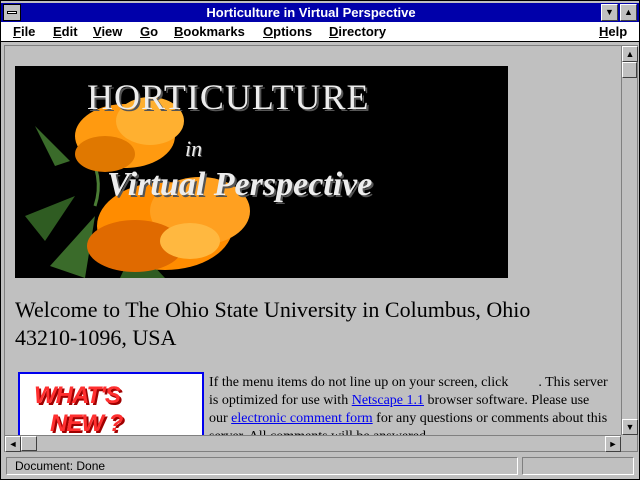  Describe the element at coordinates (29, 443) in the screenshot. I see `horizontal-scroll-thumb` at that location.